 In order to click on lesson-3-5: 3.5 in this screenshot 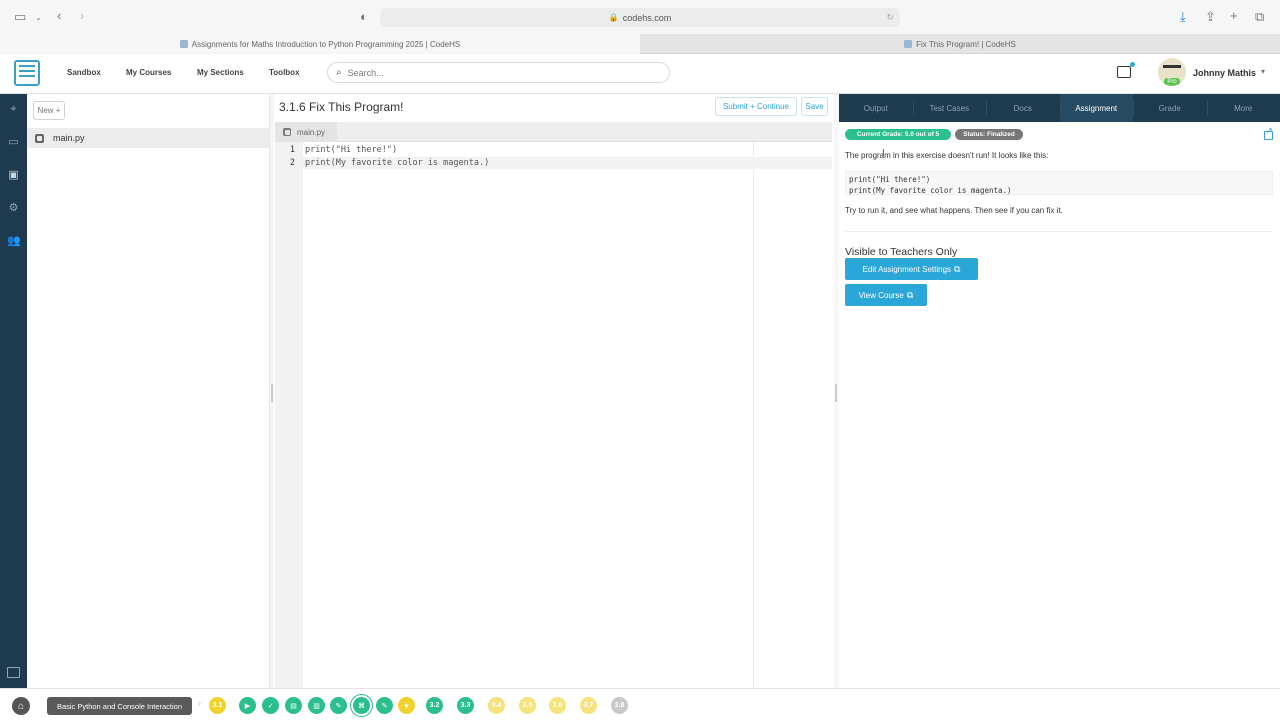, I will do `click(527, 705)`.